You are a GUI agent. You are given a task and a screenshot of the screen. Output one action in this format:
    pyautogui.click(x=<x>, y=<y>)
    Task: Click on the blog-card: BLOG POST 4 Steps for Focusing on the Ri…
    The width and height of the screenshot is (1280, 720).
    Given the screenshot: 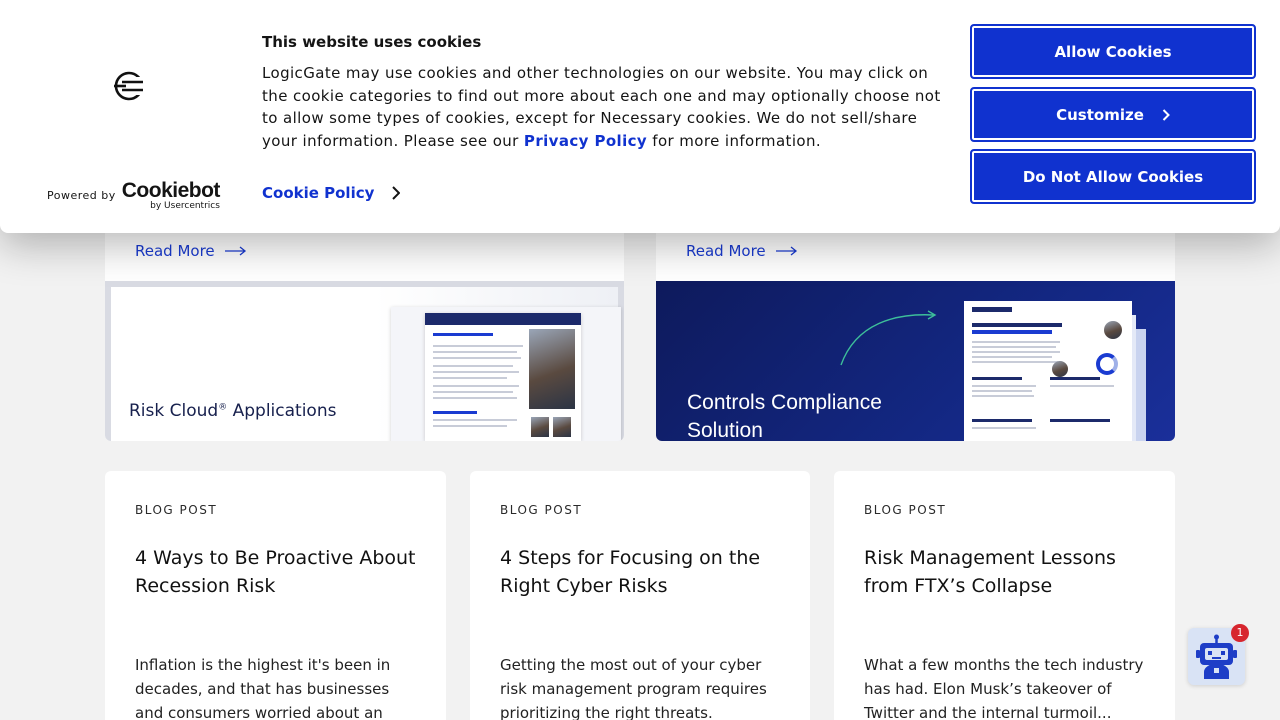 What is the action you would take?
    pyautogui.click(x=640, y=595)
    